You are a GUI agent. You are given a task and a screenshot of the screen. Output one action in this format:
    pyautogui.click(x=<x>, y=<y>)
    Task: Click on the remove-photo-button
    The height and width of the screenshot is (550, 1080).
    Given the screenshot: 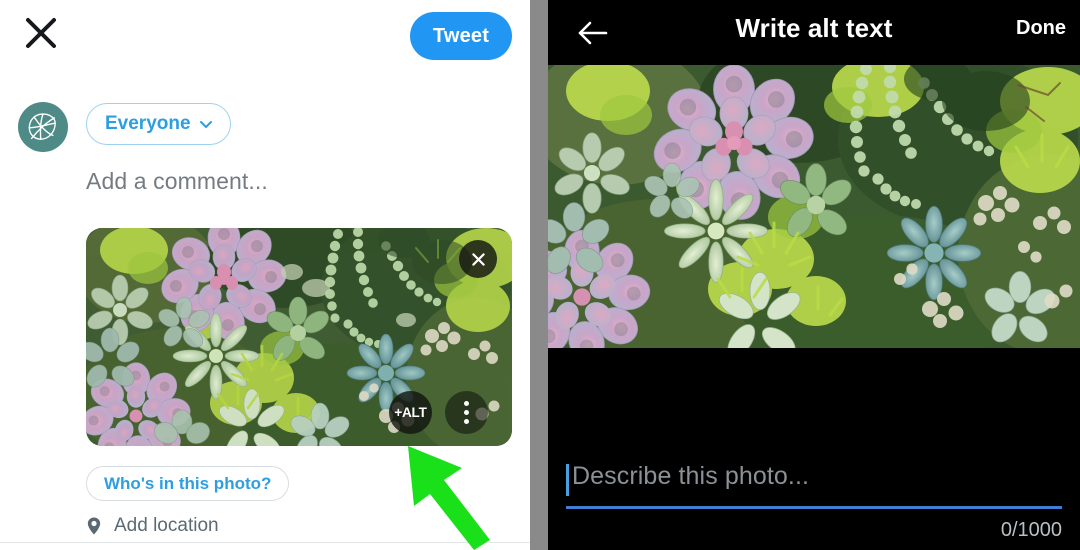 What is the action you would take?
    pyautogui.click(x=478, y=259)
    